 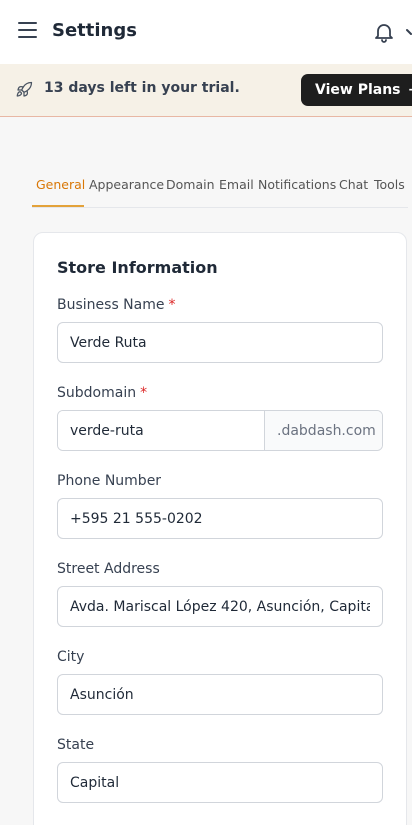 What do you see at coordinates (323, 430) in the screenshot?
I see `subdomain-suffix: .dabdash.com` at bounding box center [323, 430].